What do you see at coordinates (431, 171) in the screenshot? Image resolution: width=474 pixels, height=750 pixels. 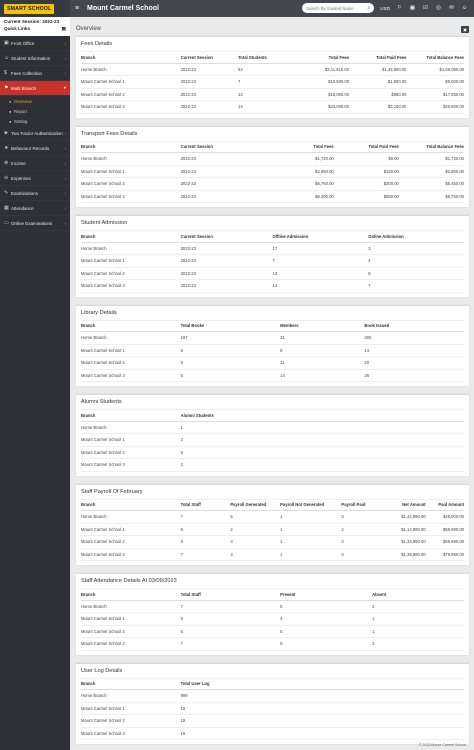 I see `table-cell: $2,800.00` at bounding box center [431, 171].